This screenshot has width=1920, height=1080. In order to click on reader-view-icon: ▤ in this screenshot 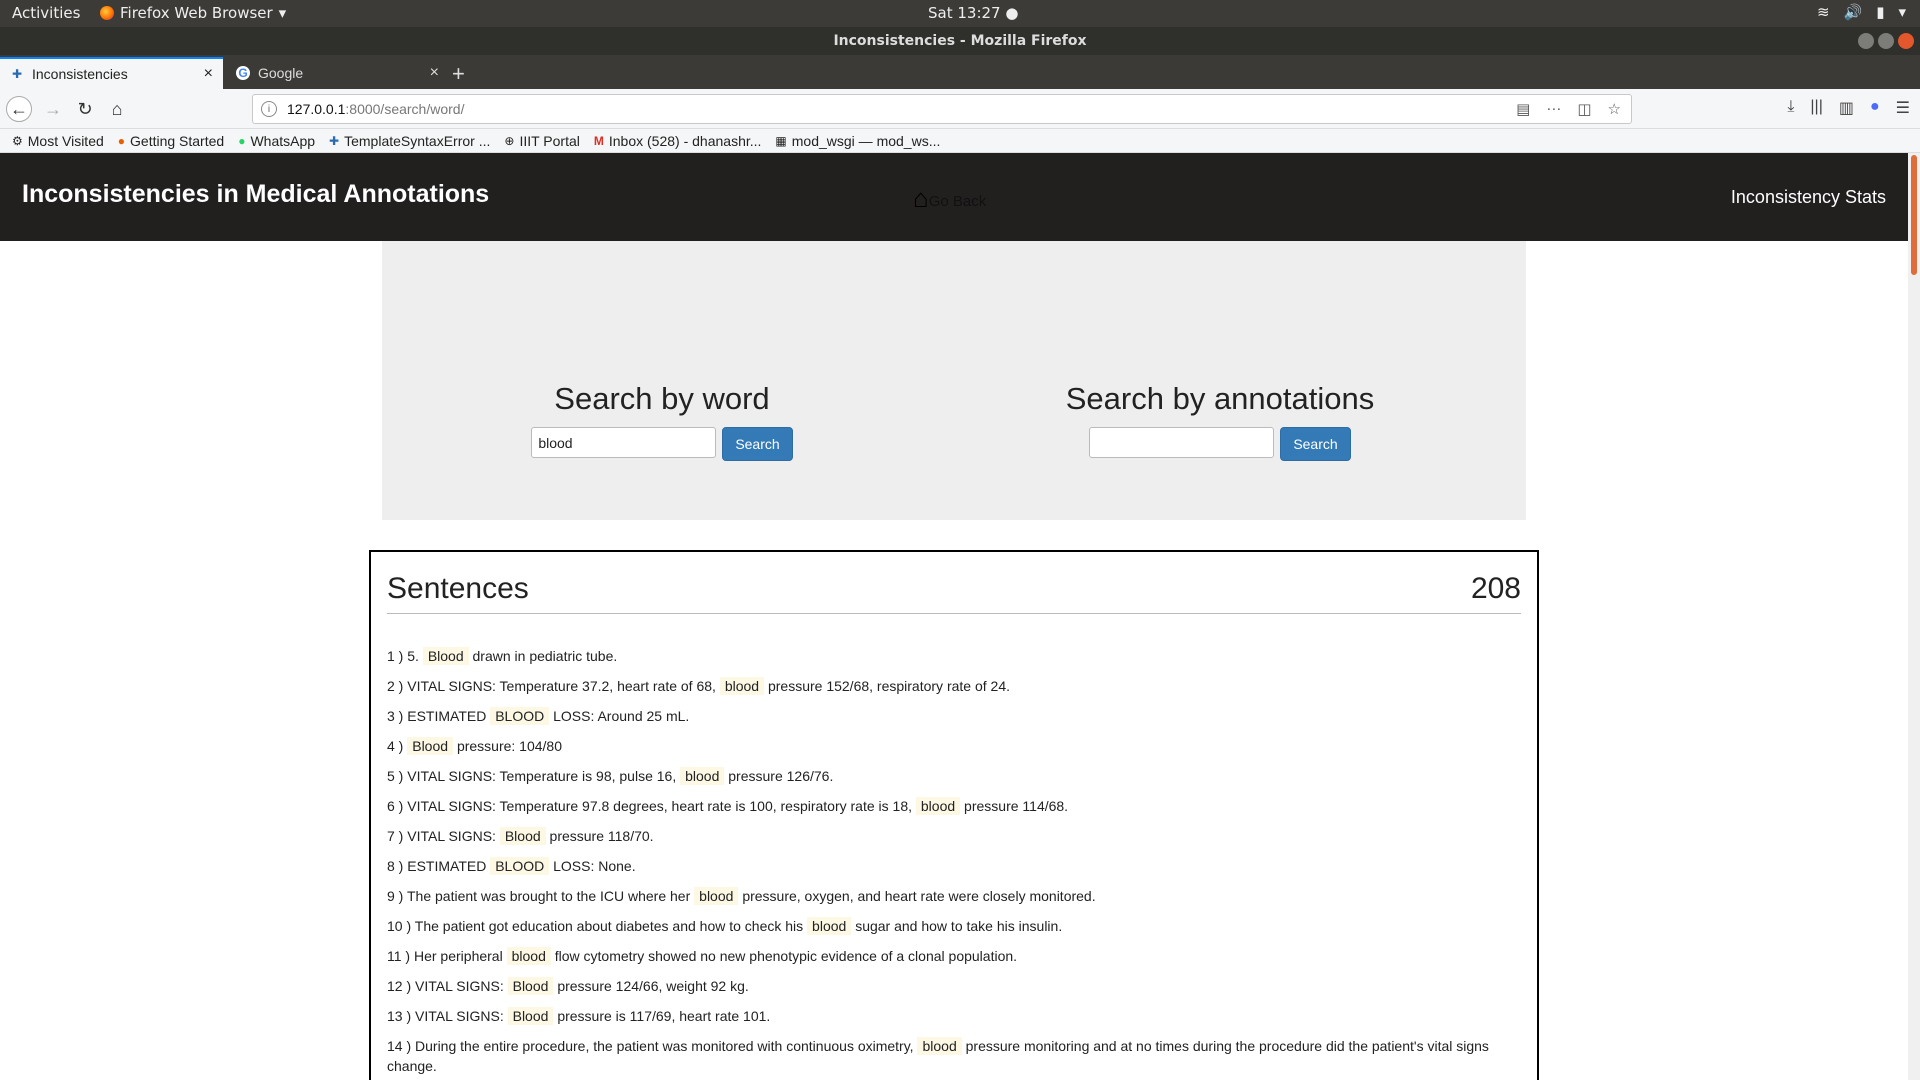, I will do `click(1523, 109)`.